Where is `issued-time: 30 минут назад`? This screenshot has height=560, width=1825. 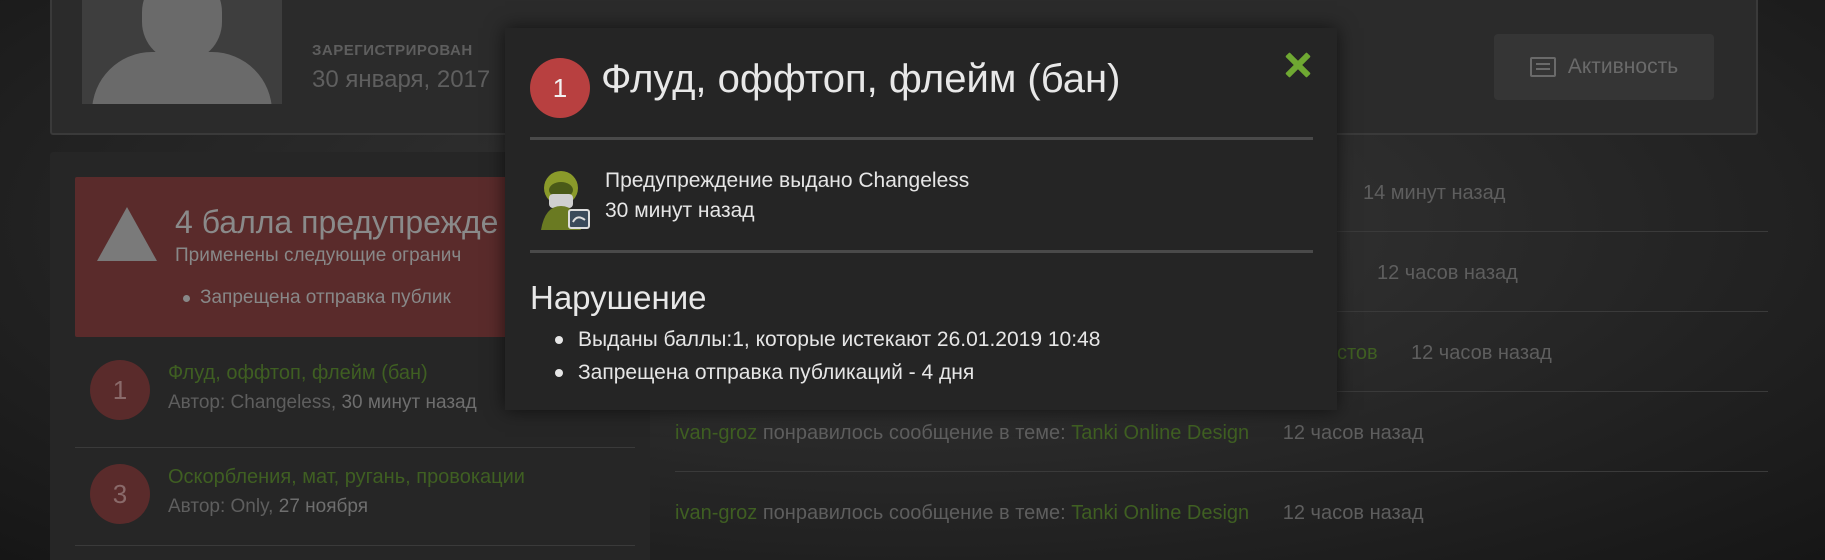
issued-time: 30 минут назад is located at coordinates (680, 210).